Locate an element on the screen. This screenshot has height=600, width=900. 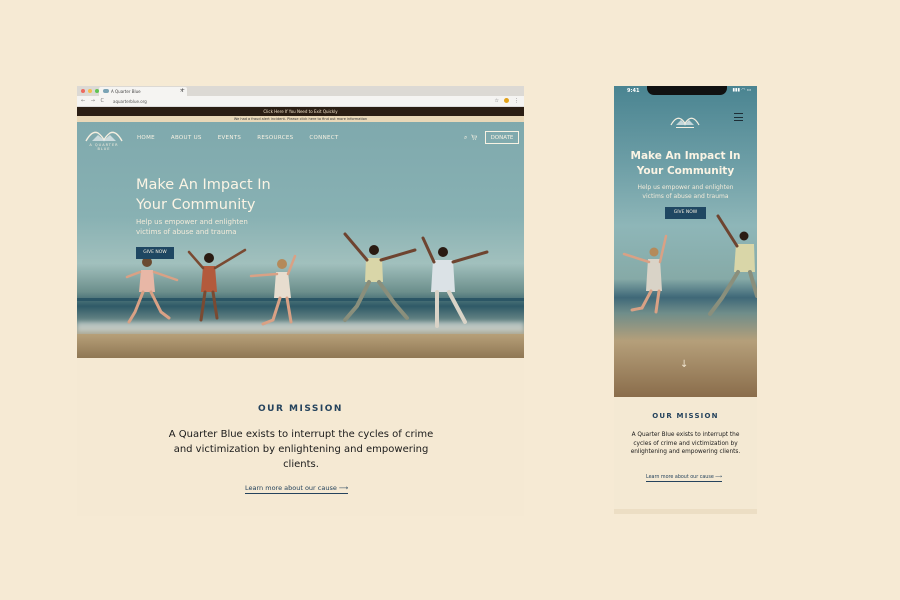
cart-glyph is located at coordinates (474, 137).